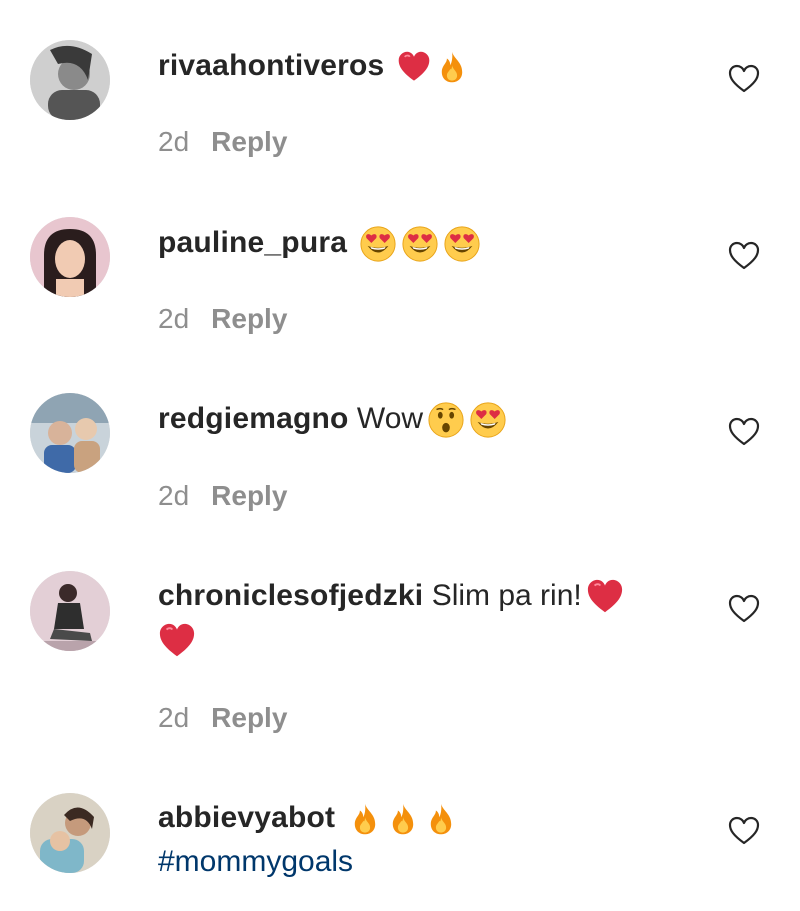  Describe the element at coordinates (271, 65) in the screenshot. I see `comment-username: rivaahontiveros` at that location.